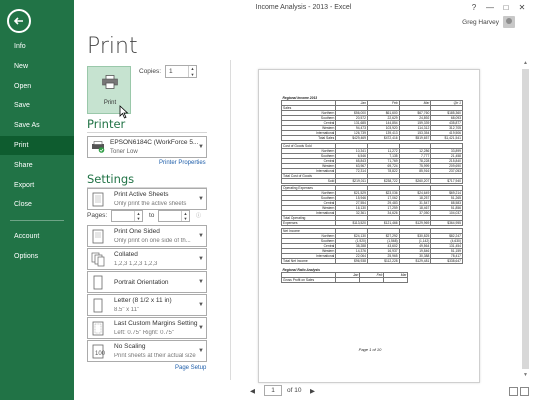  Describe the element at coordinates (524, 391) in the screenshot. I see `zoom-to-page-icon` at that location.